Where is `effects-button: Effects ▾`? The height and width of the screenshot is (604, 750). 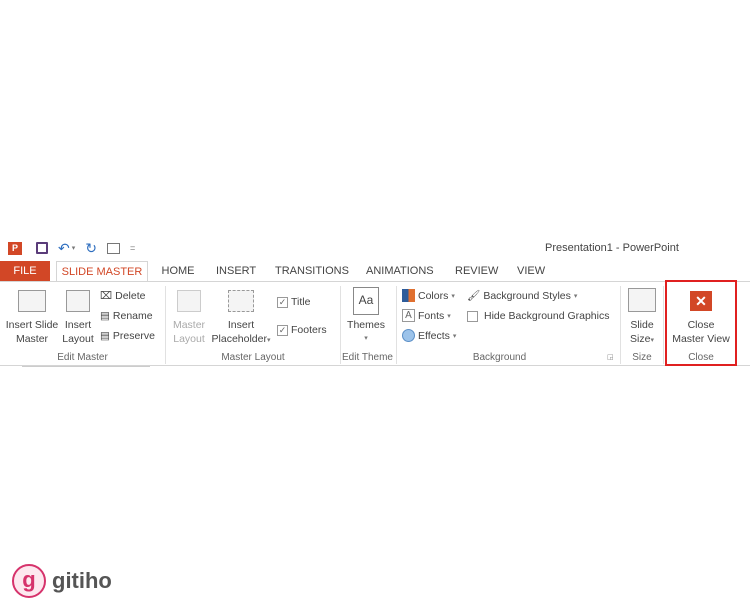 effects-button: Effects ▾ is located at coordinates (429, 335).